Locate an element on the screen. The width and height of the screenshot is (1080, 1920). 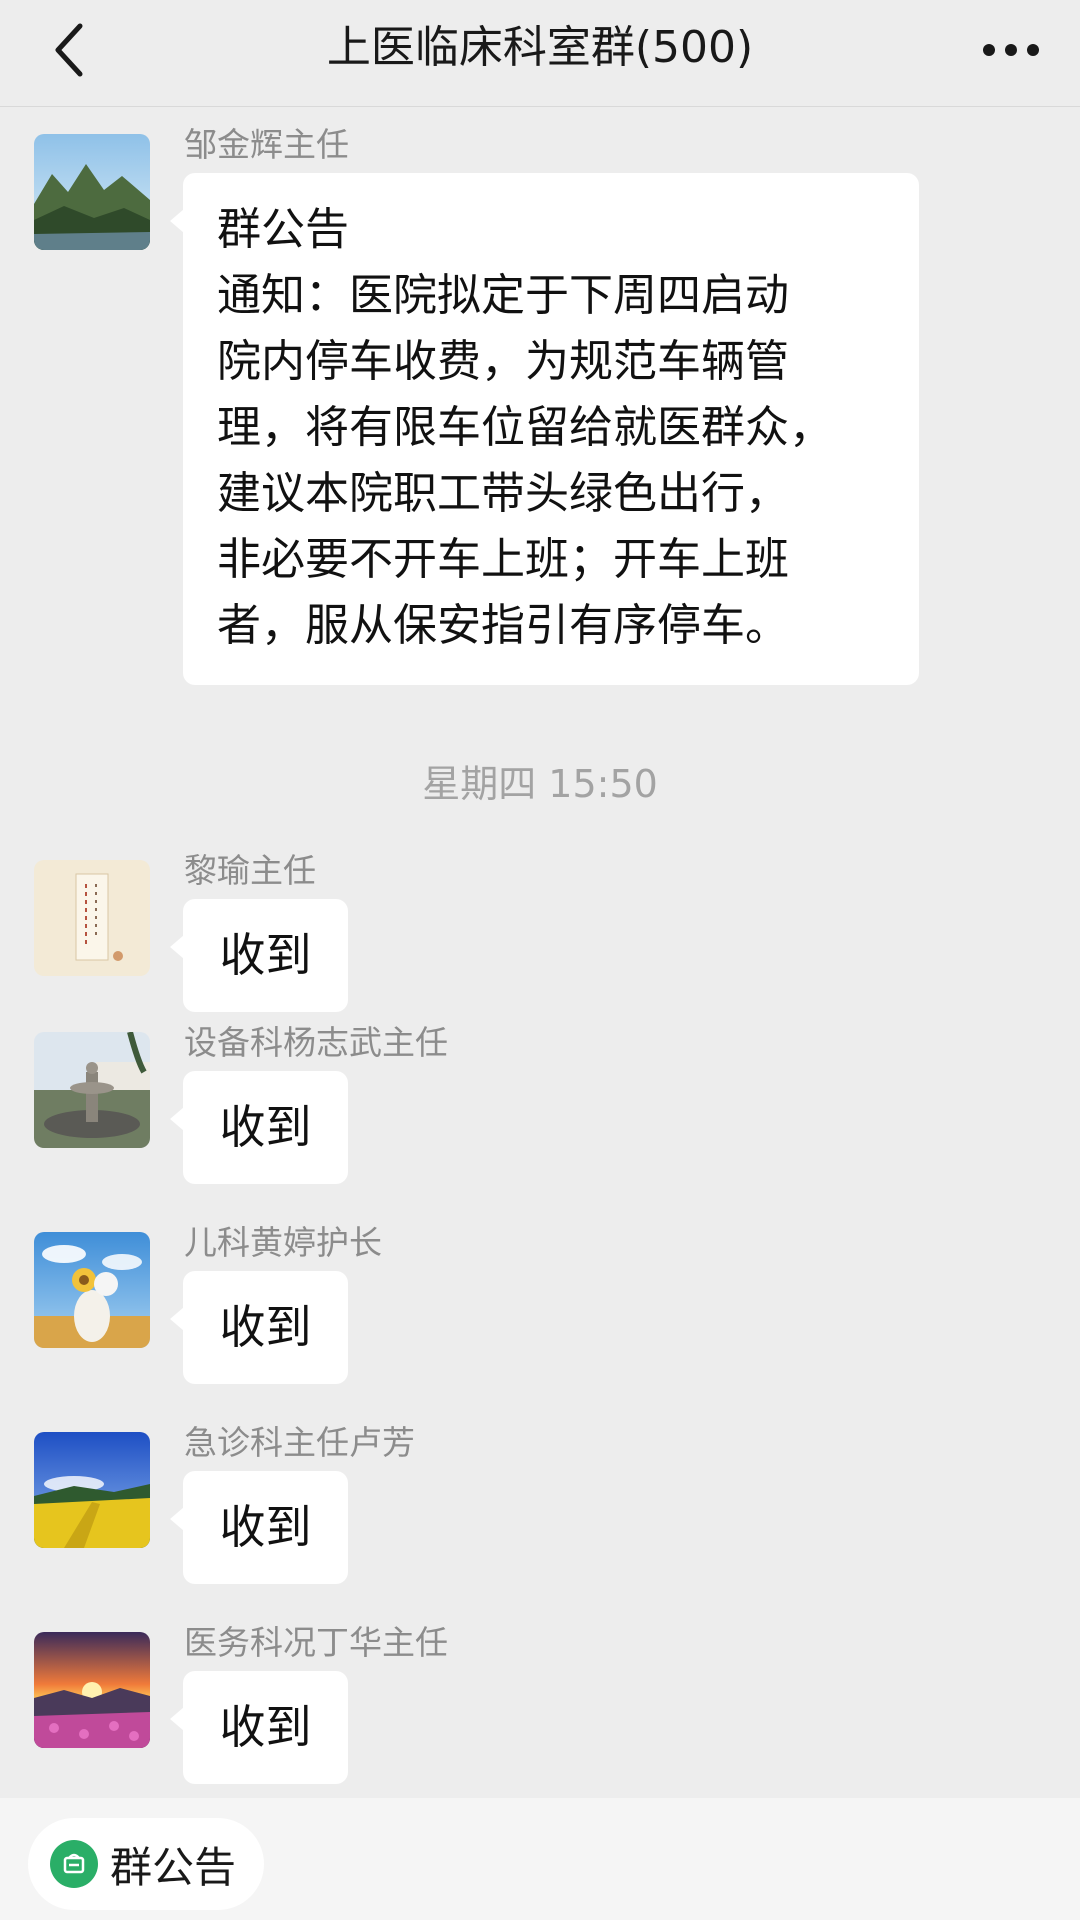
sender-name: 儿科黄婷护长 is located at coordinates (283, 1242).